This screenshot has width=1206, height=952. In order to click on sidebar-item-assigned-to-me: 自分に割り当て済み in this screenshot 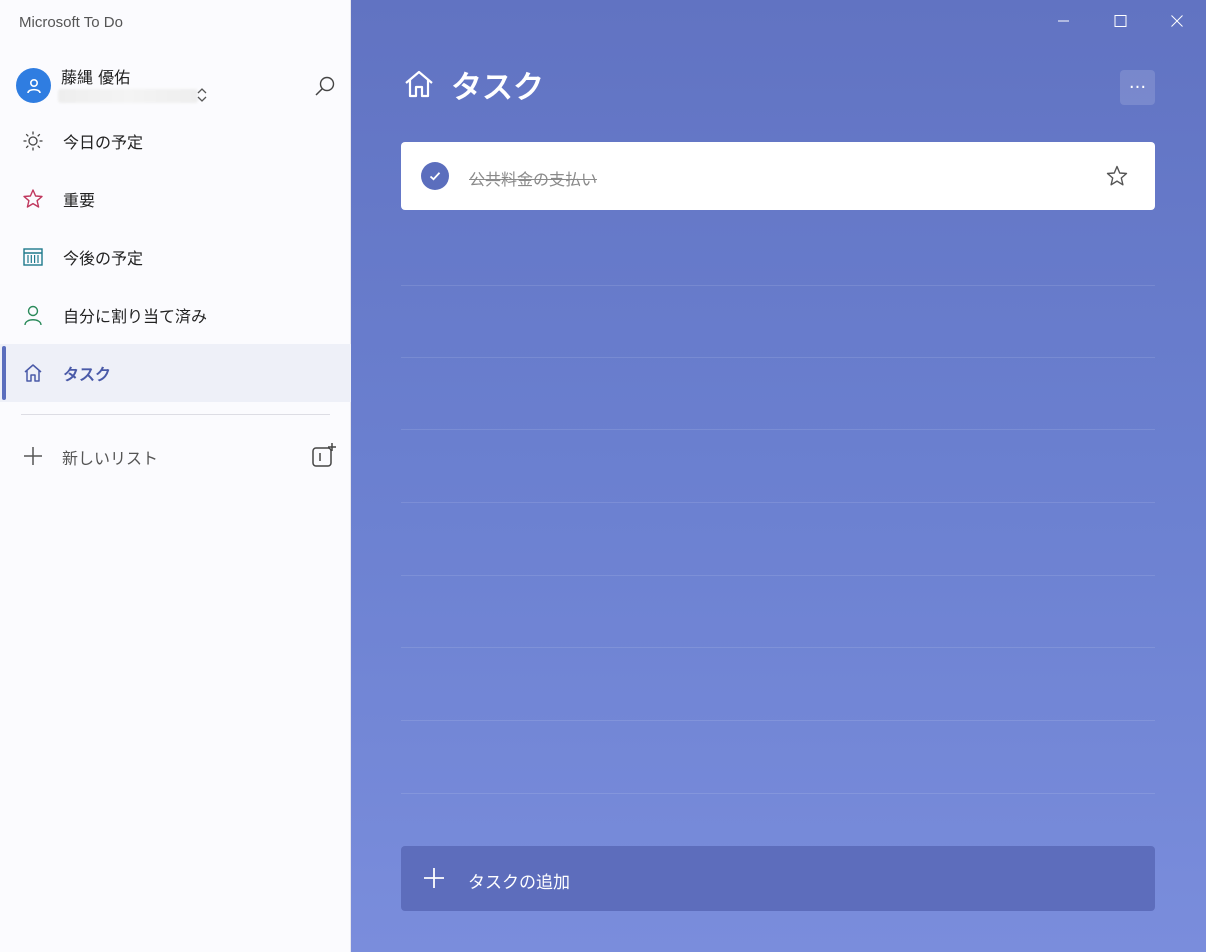, I will do `click(175, 315)`.